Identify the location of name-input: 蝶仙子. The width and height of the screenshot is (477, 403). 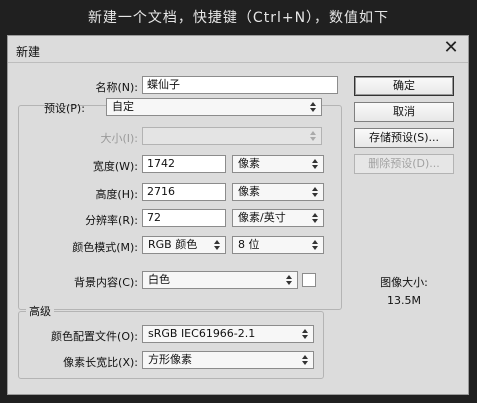
(240, 85).